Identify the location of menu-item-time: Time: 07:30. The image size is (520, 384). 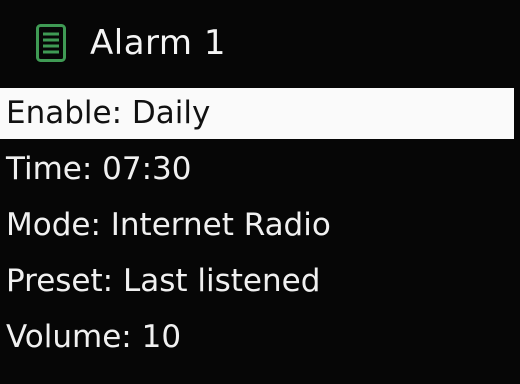
(257, 169).